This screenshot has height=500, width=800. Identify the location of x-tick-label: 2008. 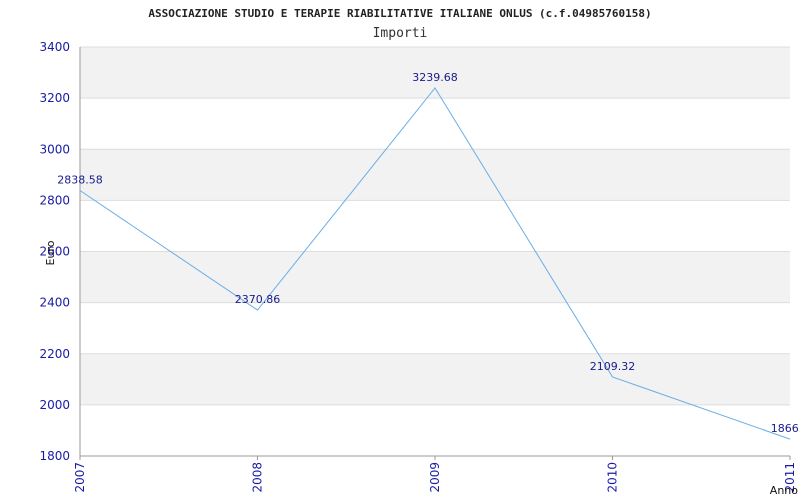
(258, 477).